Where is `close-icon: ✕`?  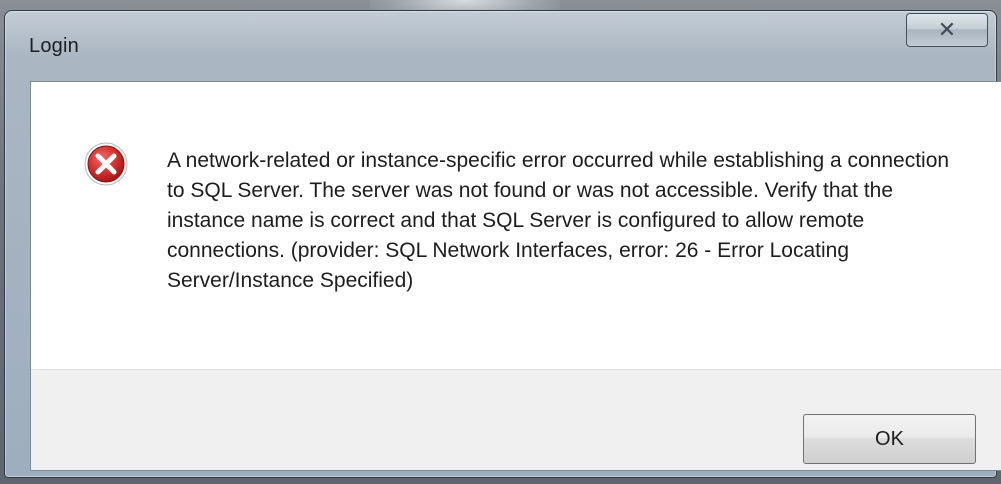
close-icon: ✕ is located at coordinates (947, 29).